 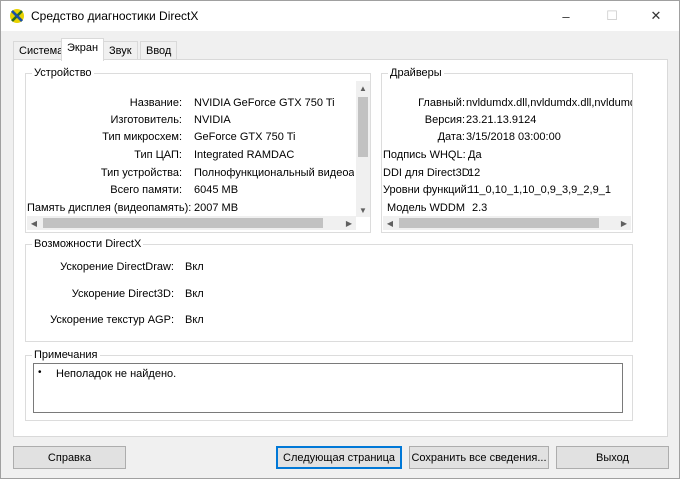 I want to click on device-group-title: Устройство, so click(x=63, y=73).